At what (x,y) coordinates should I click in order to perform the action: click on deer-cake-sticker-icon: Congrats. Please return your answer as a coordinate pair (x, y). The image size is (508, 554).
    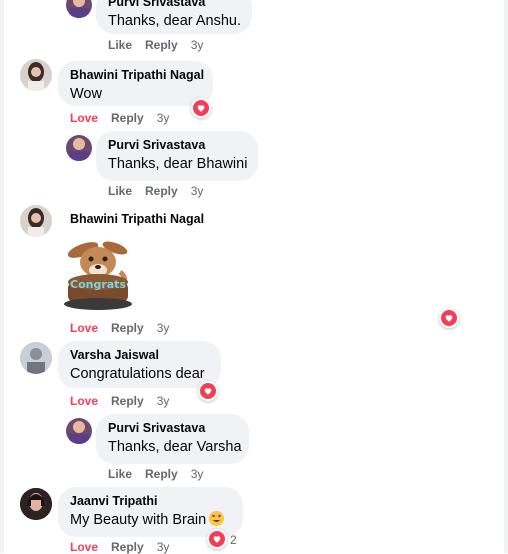
    Looking at the image, I should click on (98, 275).